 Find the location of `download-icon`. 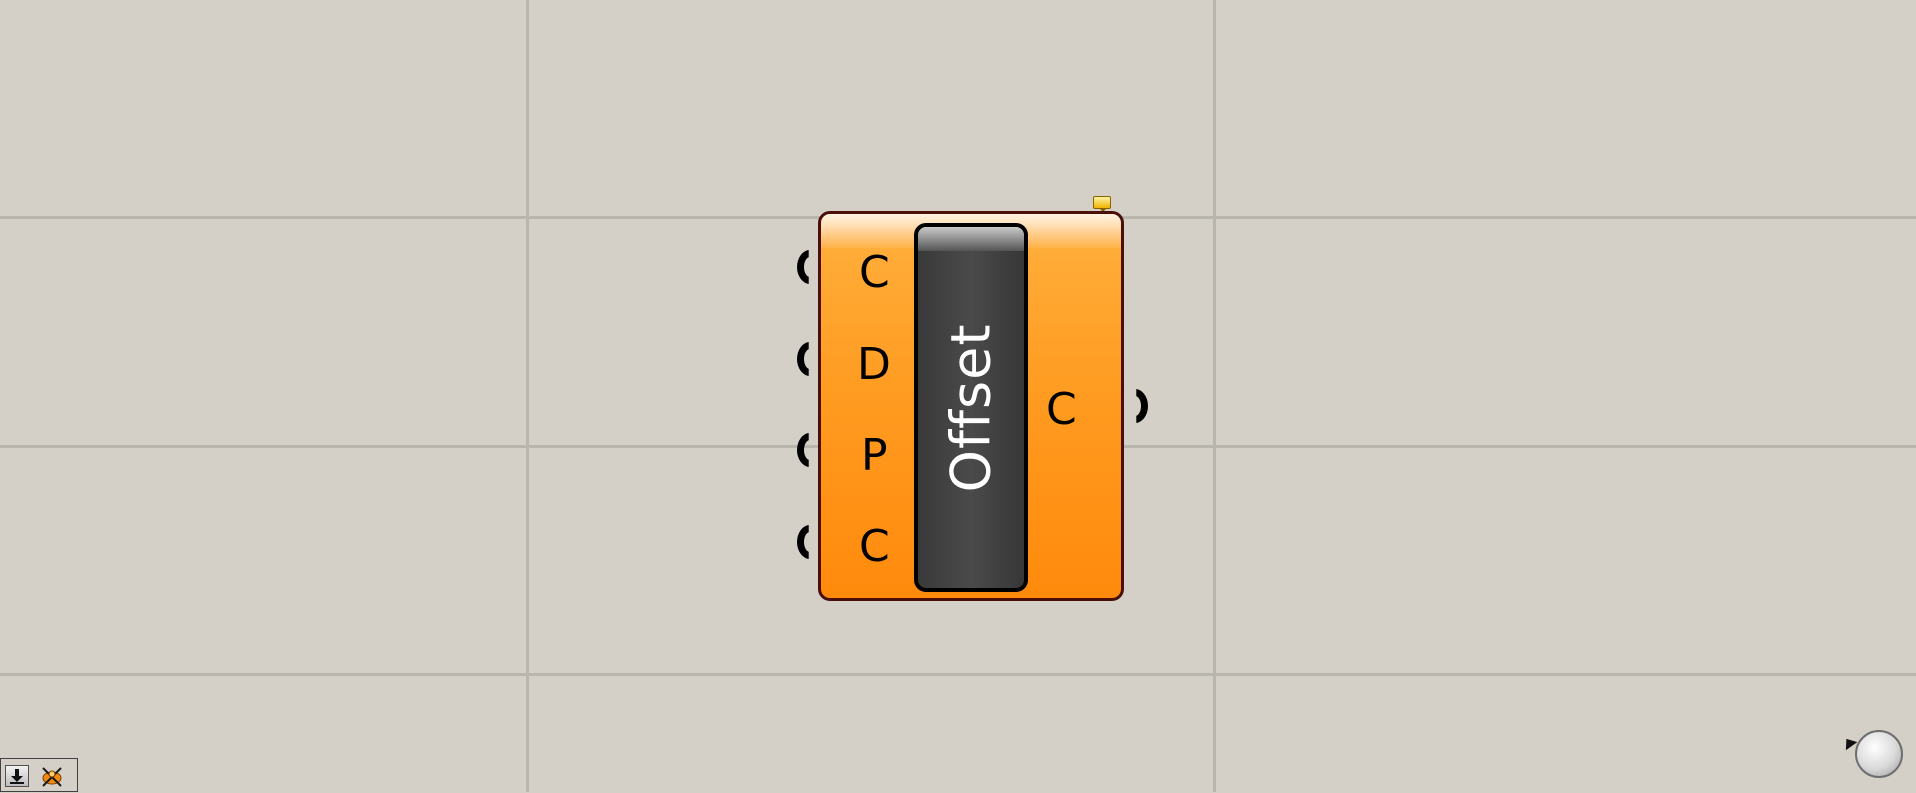

download-icon is located at coordinates (17, 776).